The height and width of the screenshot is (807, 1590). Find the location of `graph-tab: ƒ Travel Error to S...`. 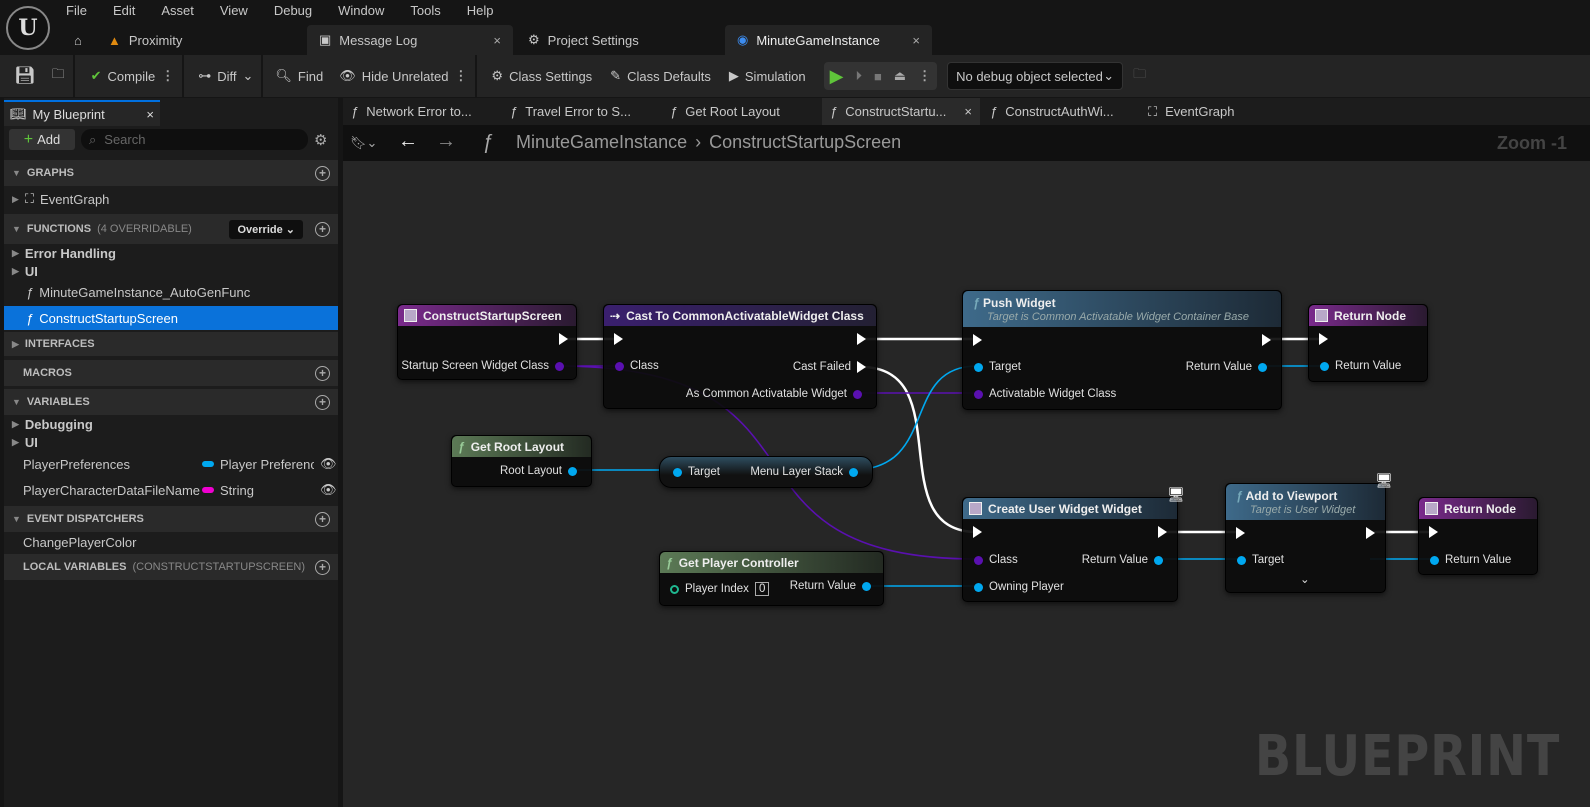

graph-tab: ƒ Travel Error to S... is located at coordinates (570, 111).